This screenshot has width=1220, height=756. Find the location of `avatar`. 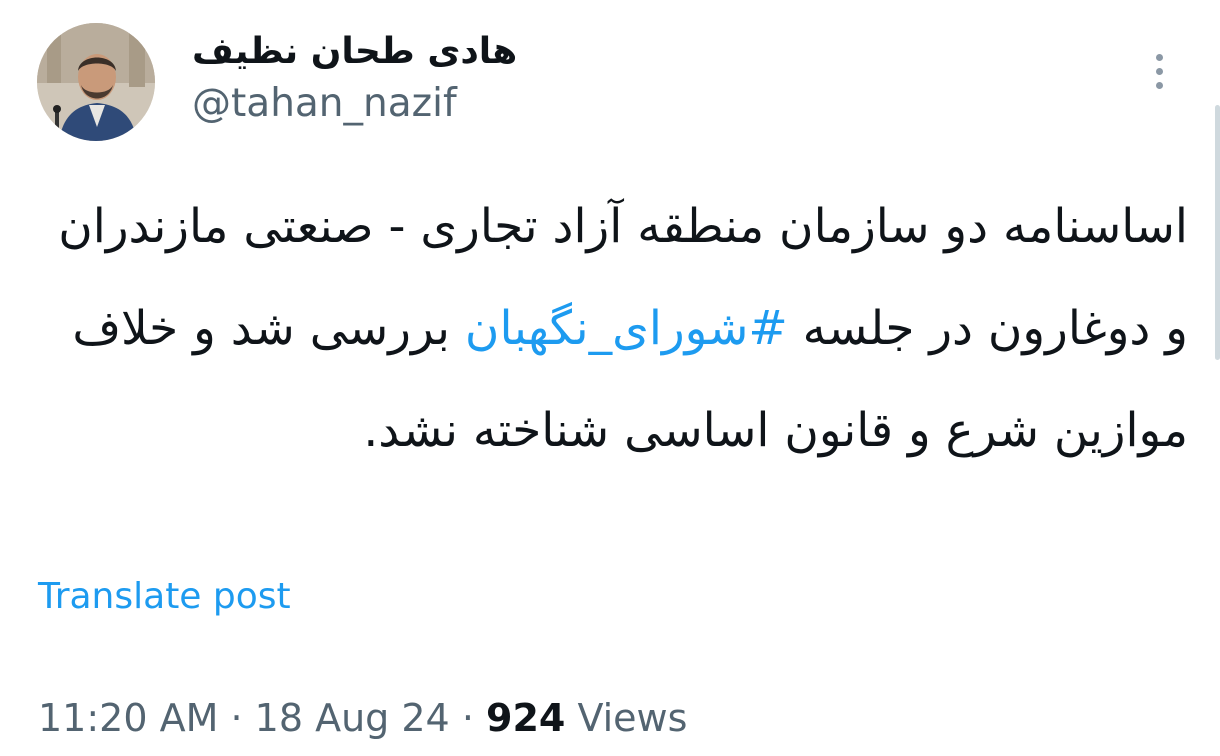

avatar is located at coordinates (96, 82).